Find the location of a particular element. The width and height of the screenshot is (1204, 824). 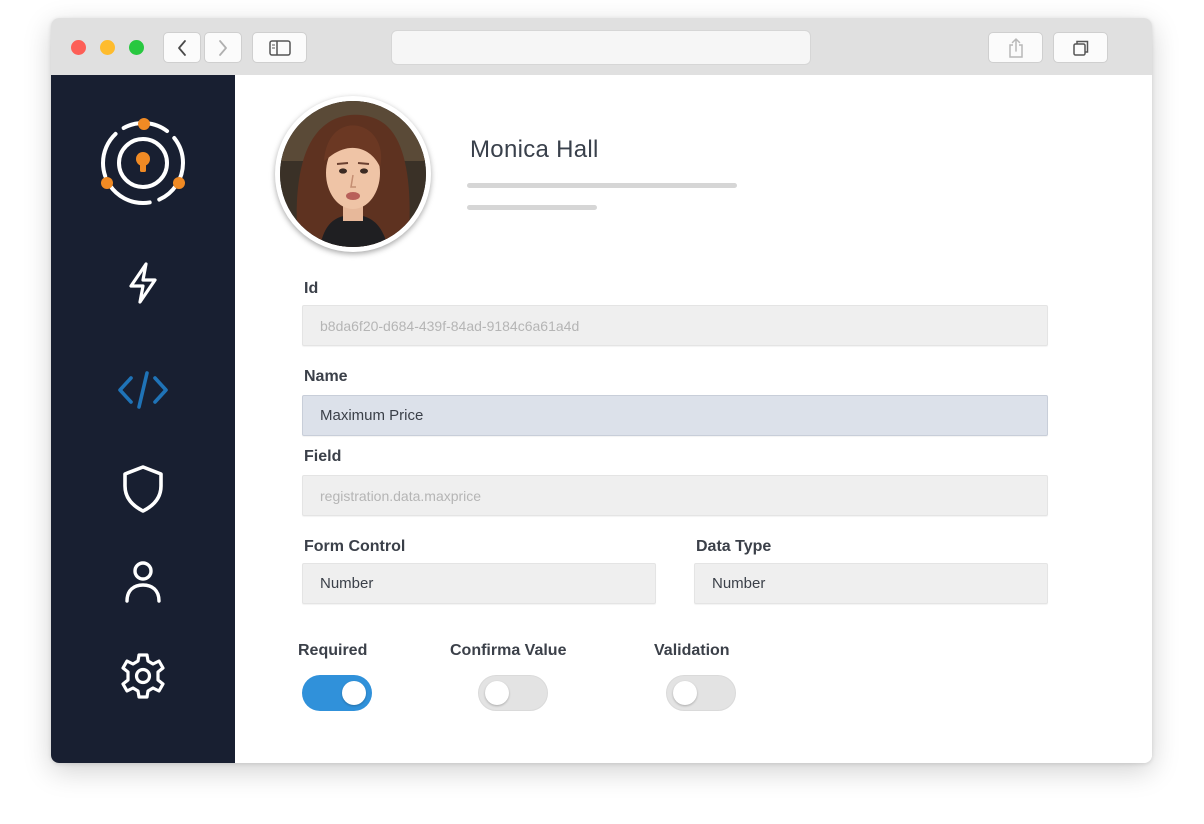

required-toggle is located at coordinates (337, 693).